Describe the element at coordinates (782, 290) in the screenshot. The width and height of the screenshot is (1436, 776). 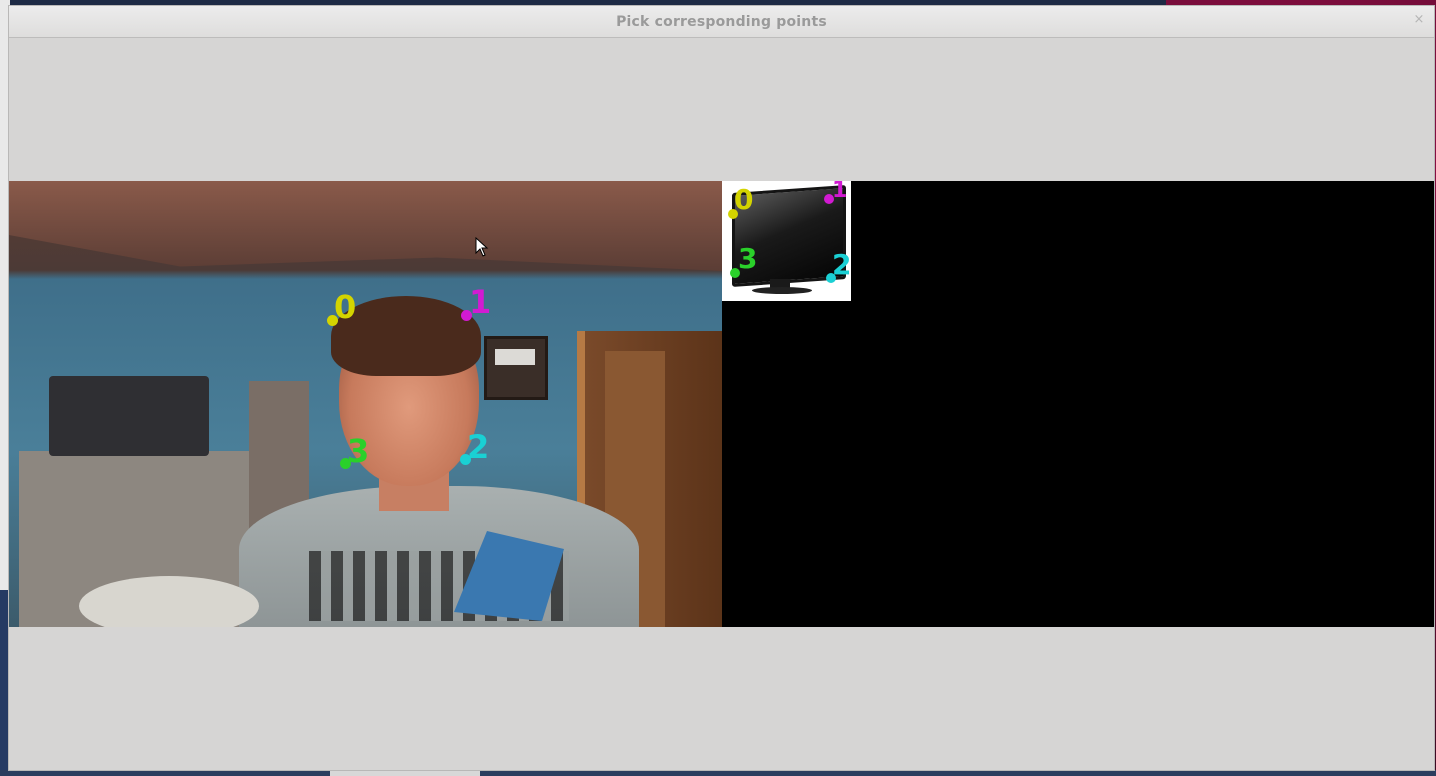
I see `tv-base` at that location.